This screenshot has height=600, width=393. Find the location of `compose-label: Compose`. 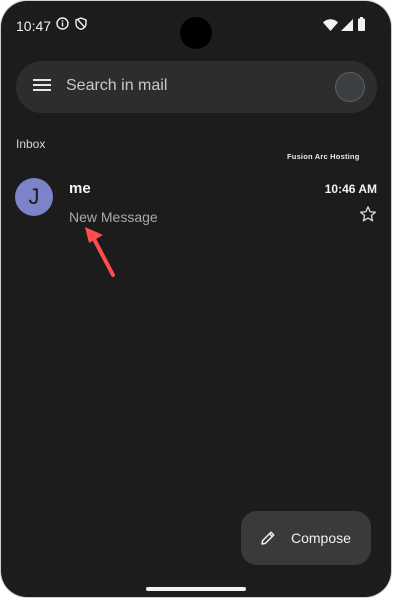

compose-label: Compose is located at coordinates (321, 538).